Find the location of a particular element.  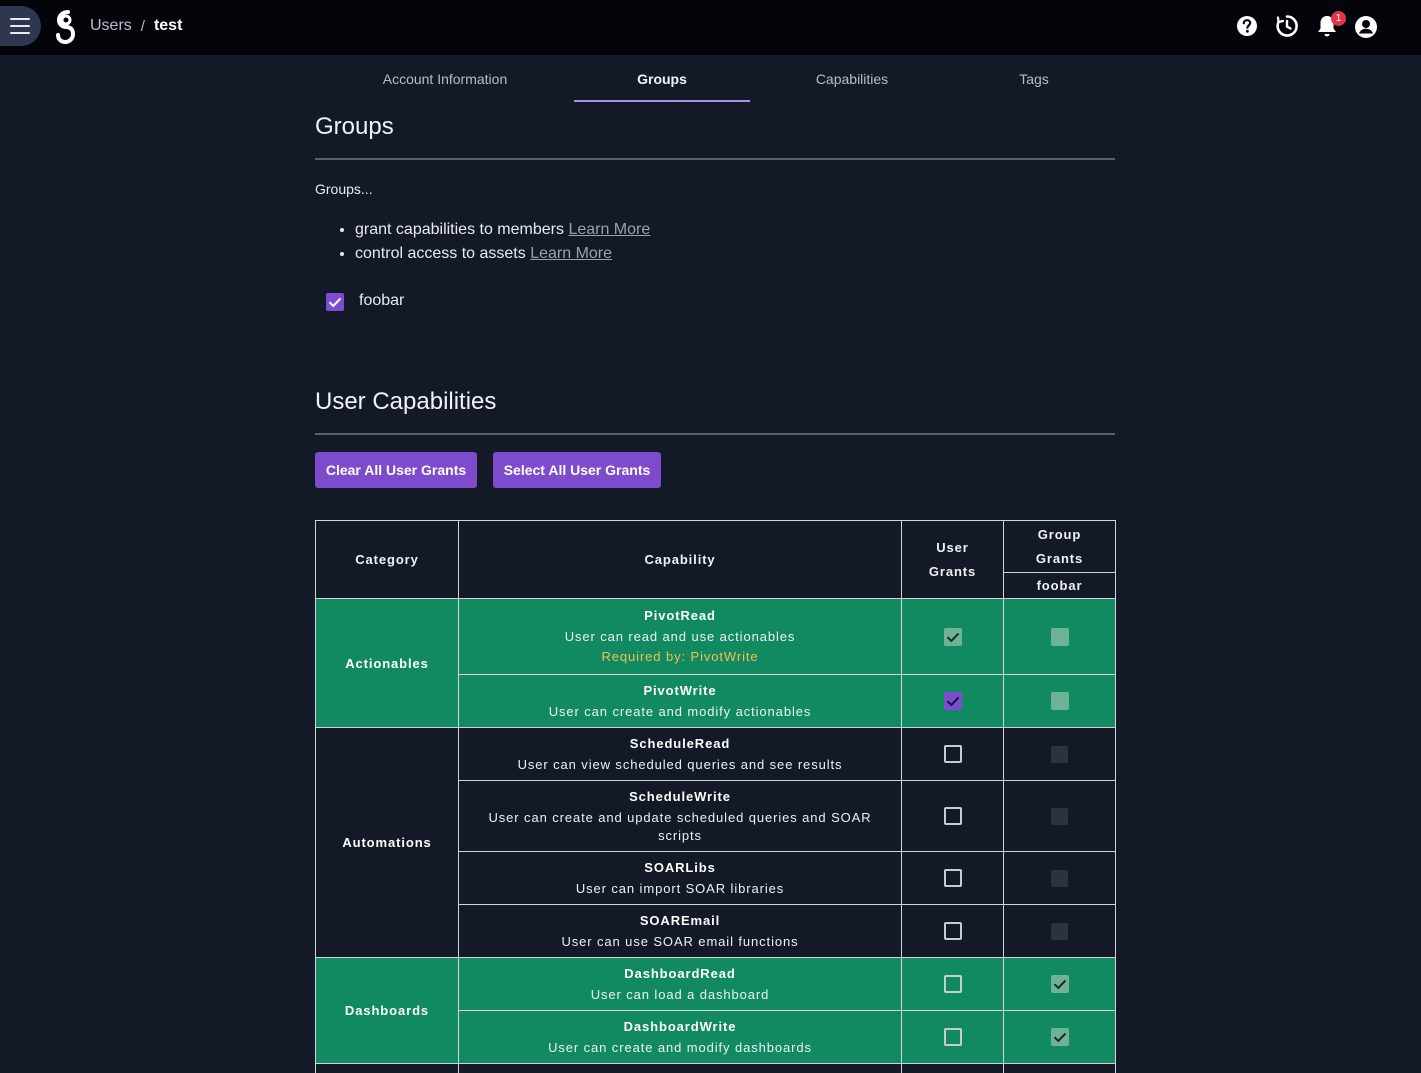

capability-description: User can read and use actionables is located at coordinates (680, 636).